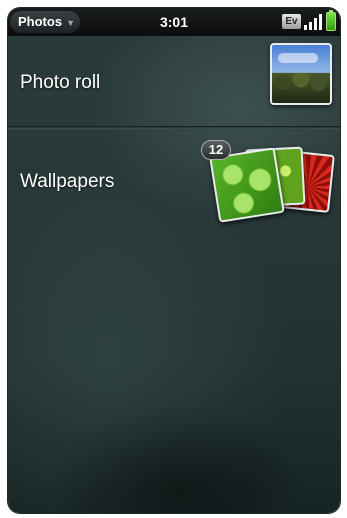  I want to click on battery-icon, so click(331, 20).